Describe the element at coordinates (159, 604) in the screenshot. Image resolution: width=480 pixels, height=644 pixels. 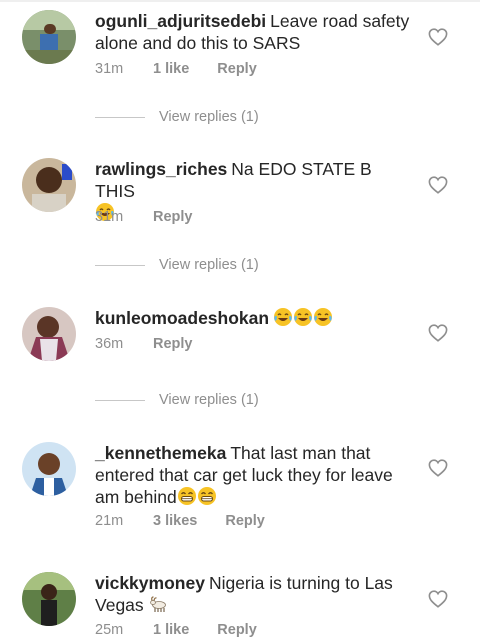
I see `goat-icon` at that location.